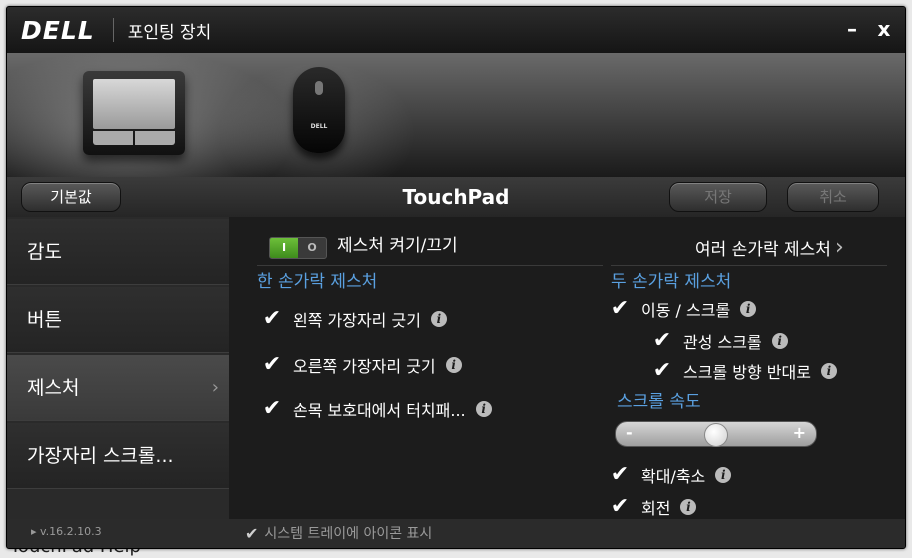 The image size is (912, 558). What do you see at coordinates (671, 282) in the screenshot?
I see `two-finger-gestures-title: 두 손가락 제스처` at bounding box center [671, 282].